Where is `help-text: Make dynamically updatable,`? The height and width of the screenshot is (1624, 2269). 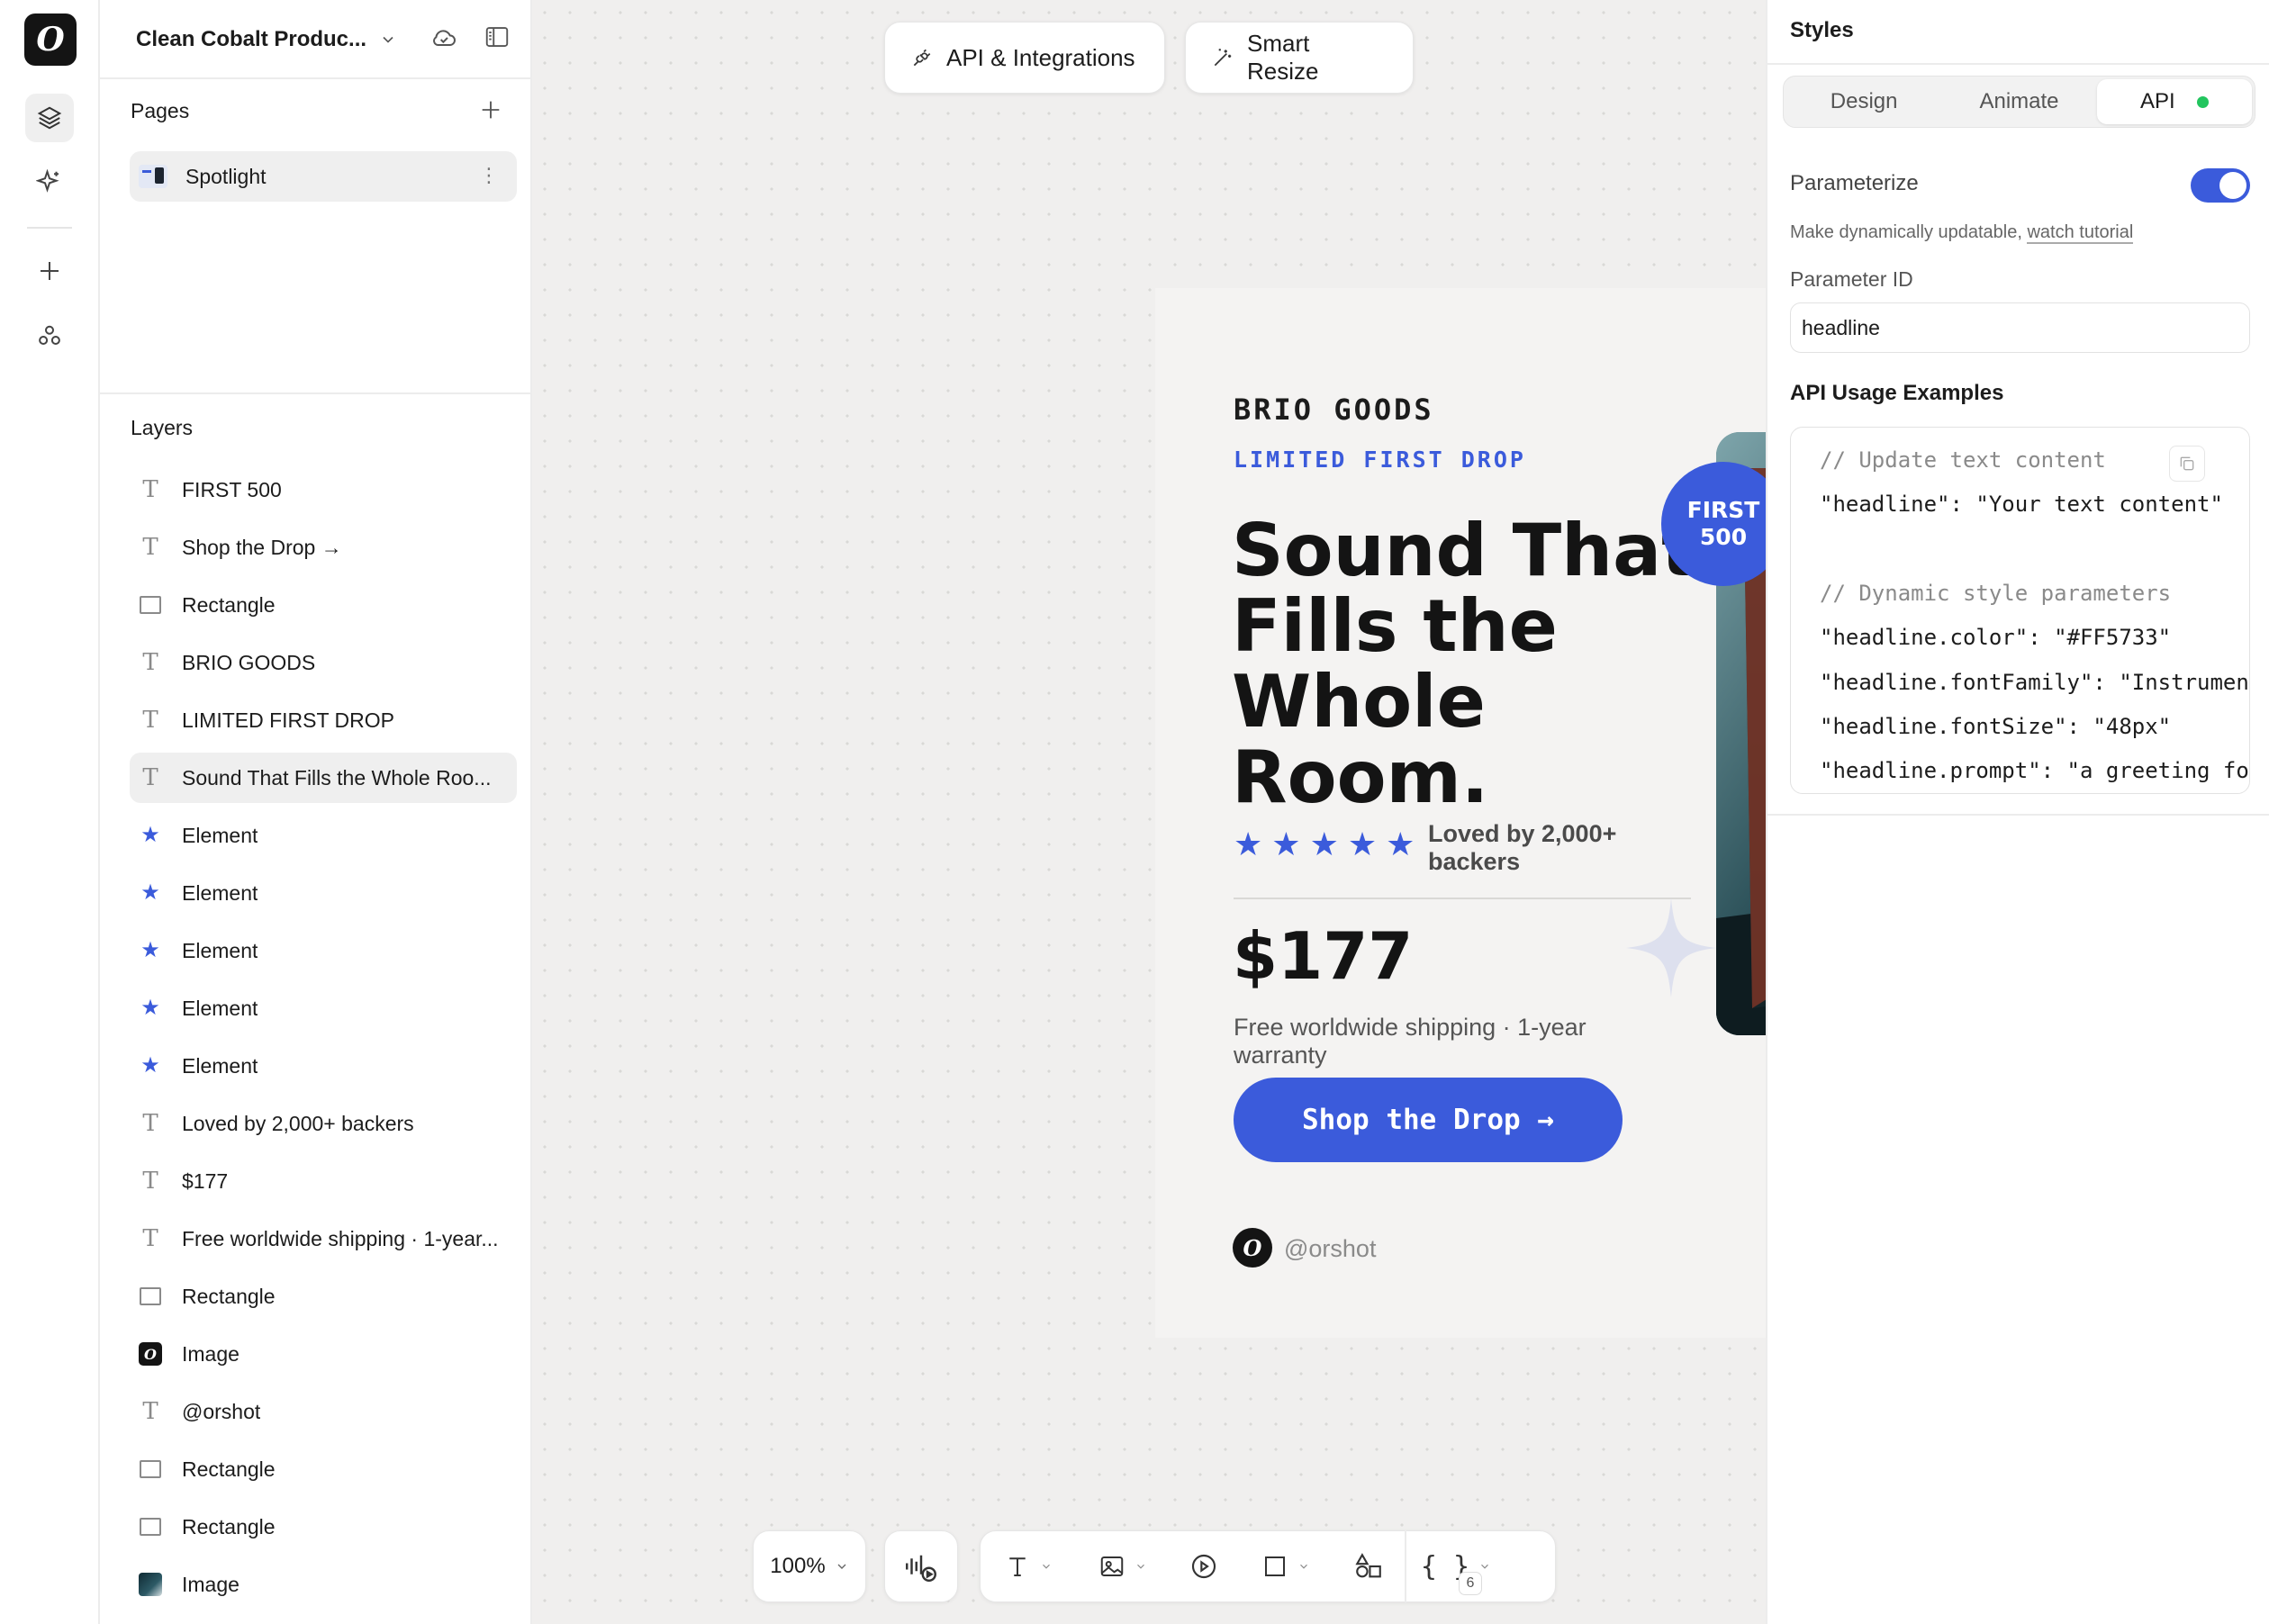
help-text: Make dynamically updatable, is located at coordinates (1909, 232).